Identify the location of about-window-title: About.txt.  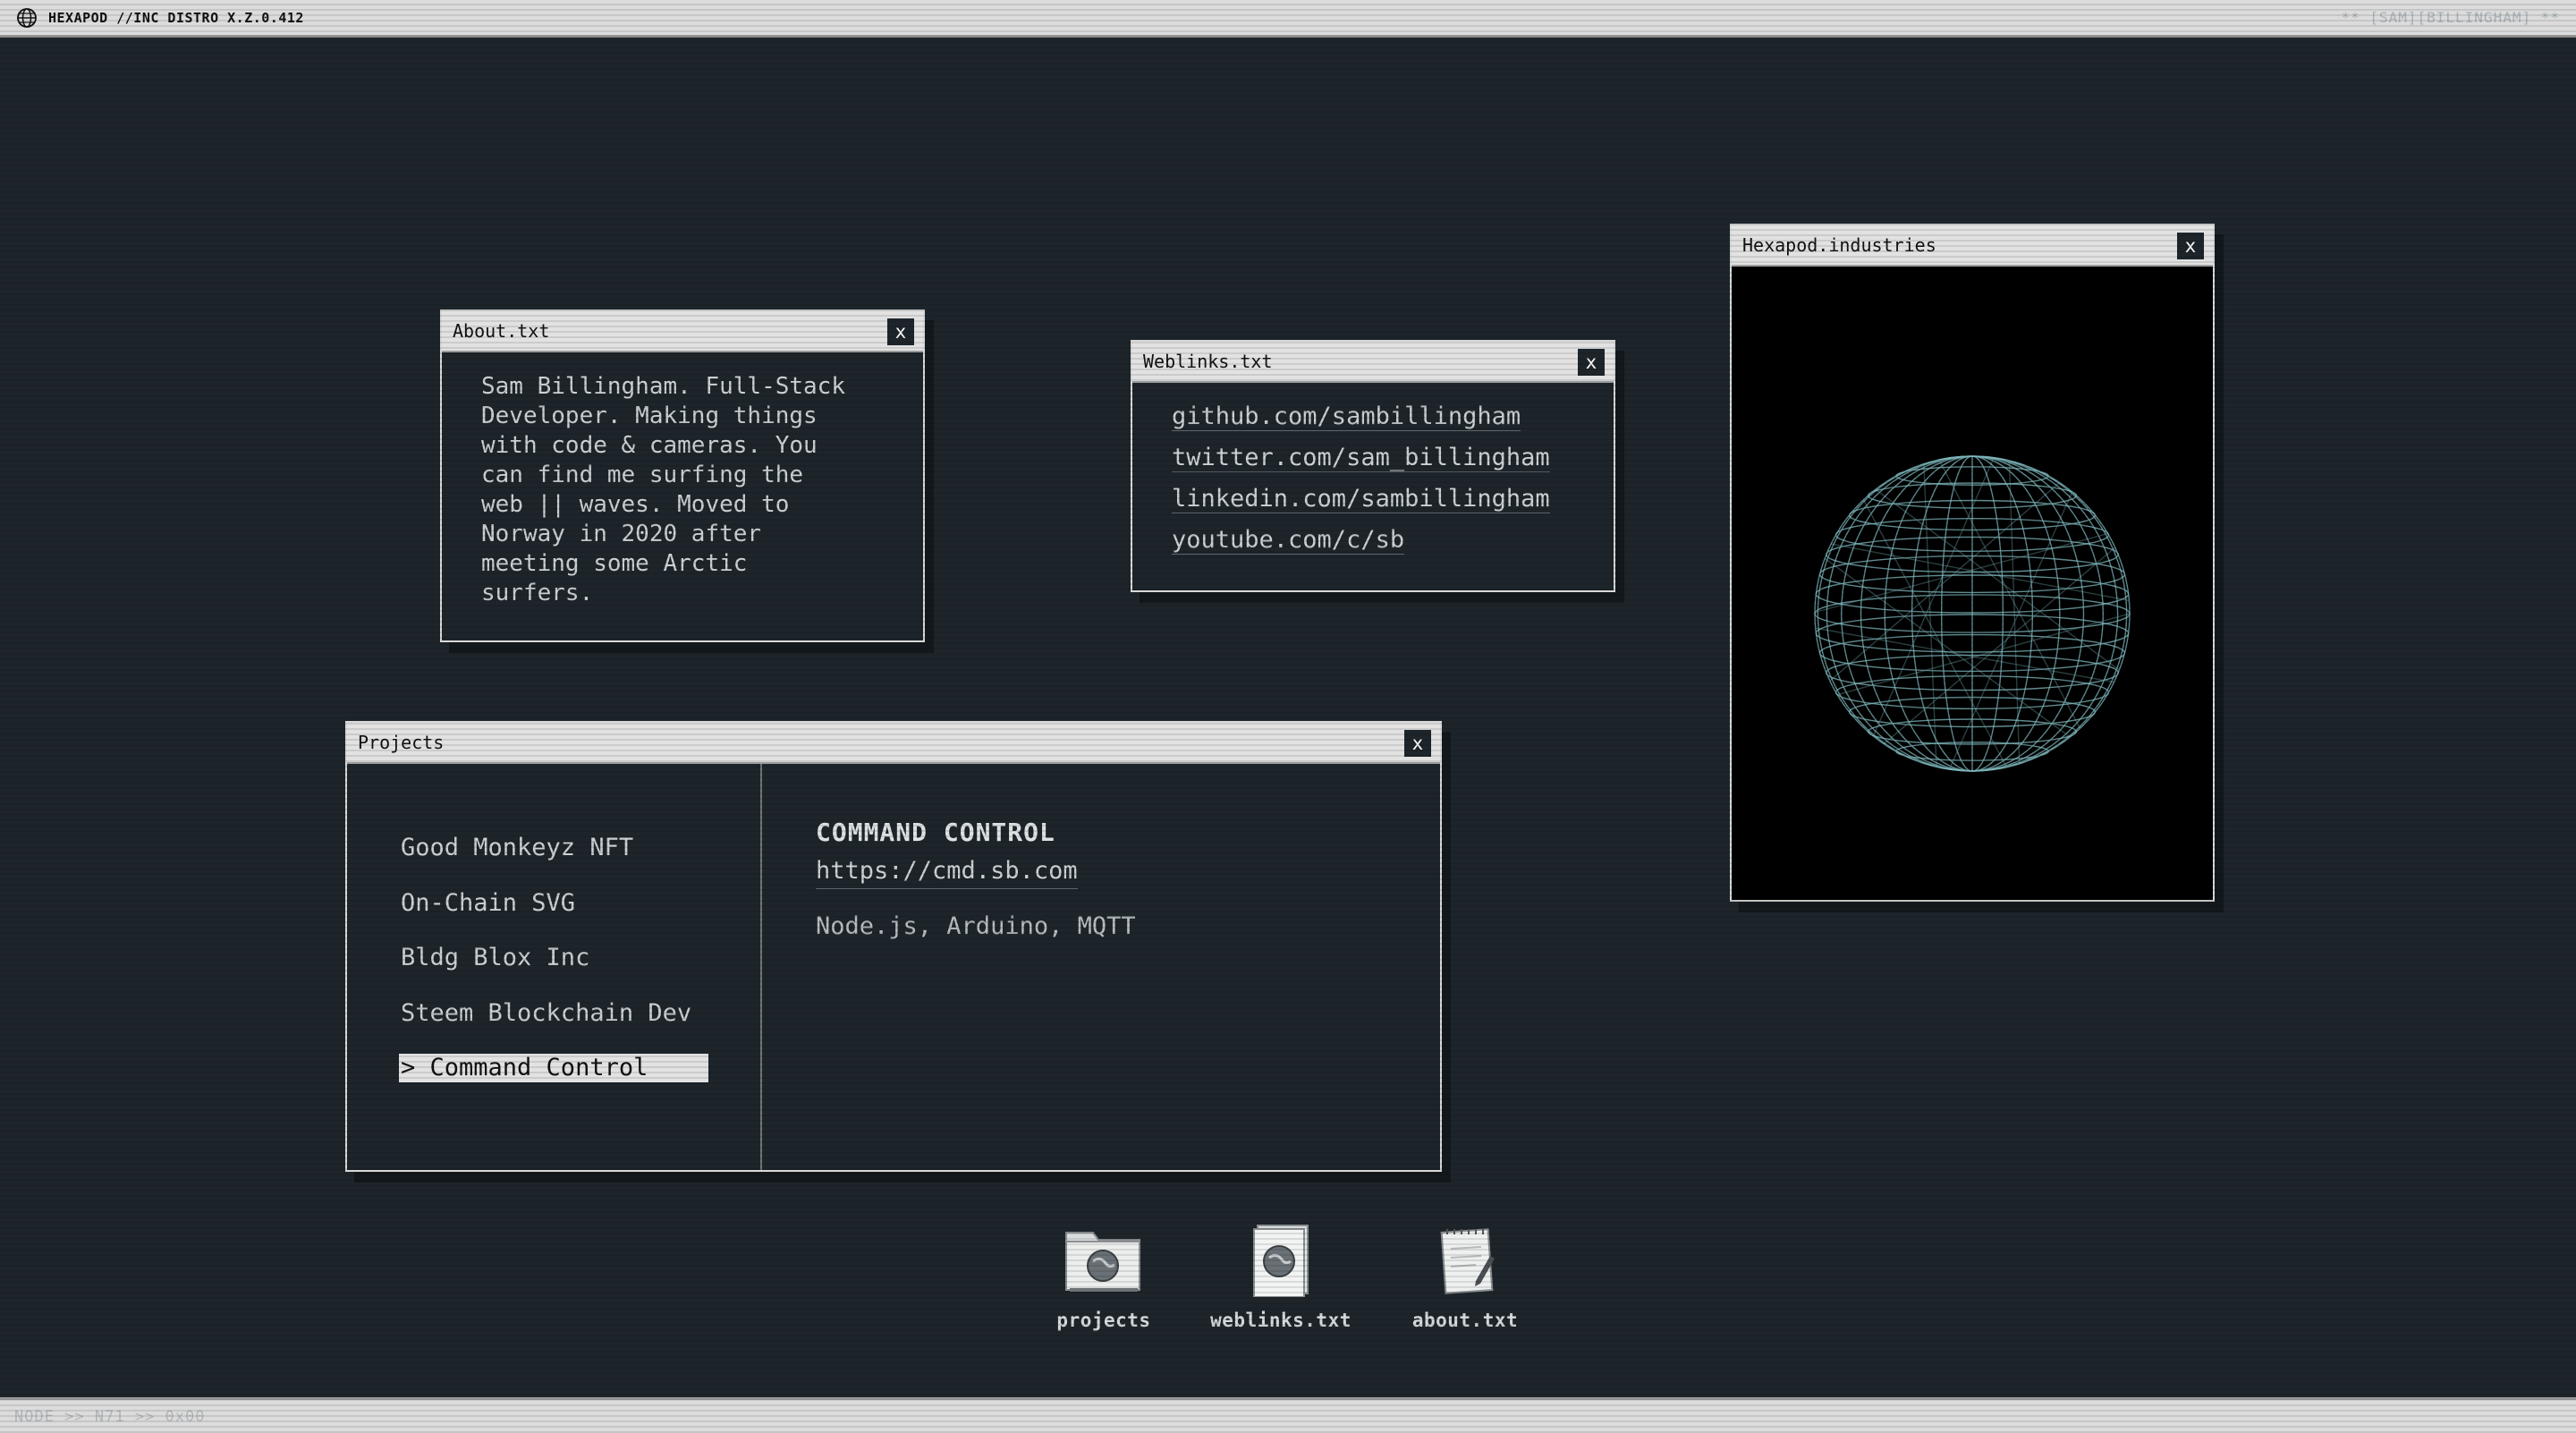
(501, 331).